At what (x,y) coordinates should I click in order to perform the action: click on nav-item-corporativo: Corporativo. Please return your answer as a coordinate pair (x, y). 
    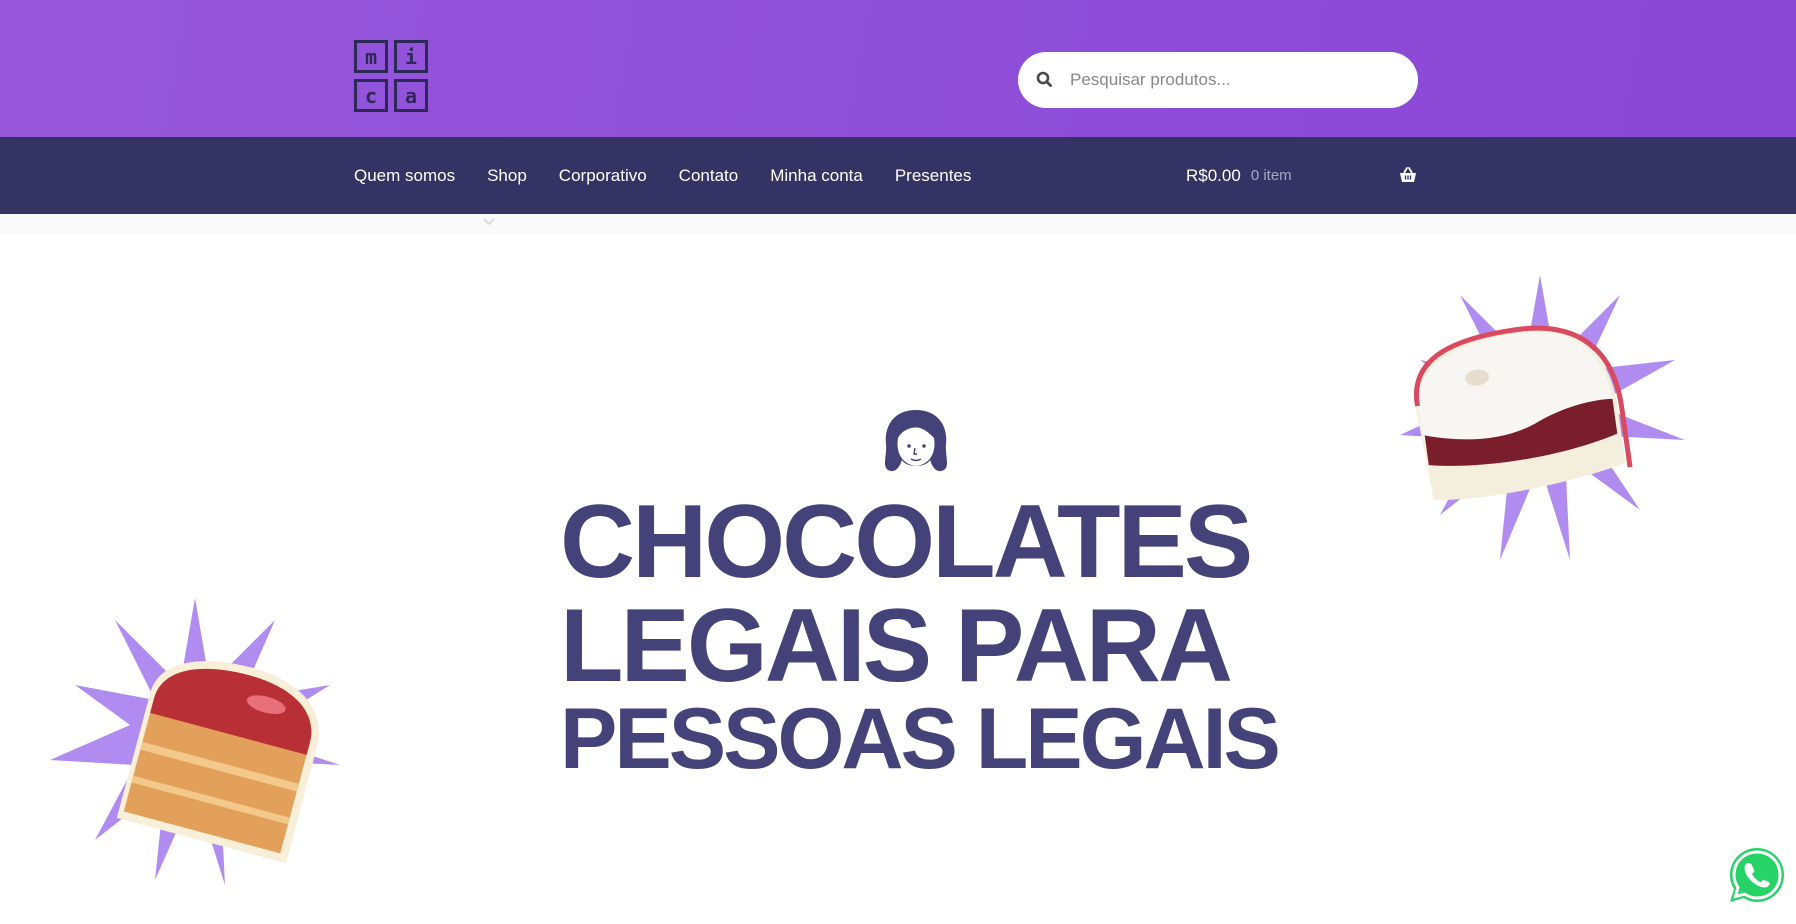
    Looking at the image, I should click on (603, 176).